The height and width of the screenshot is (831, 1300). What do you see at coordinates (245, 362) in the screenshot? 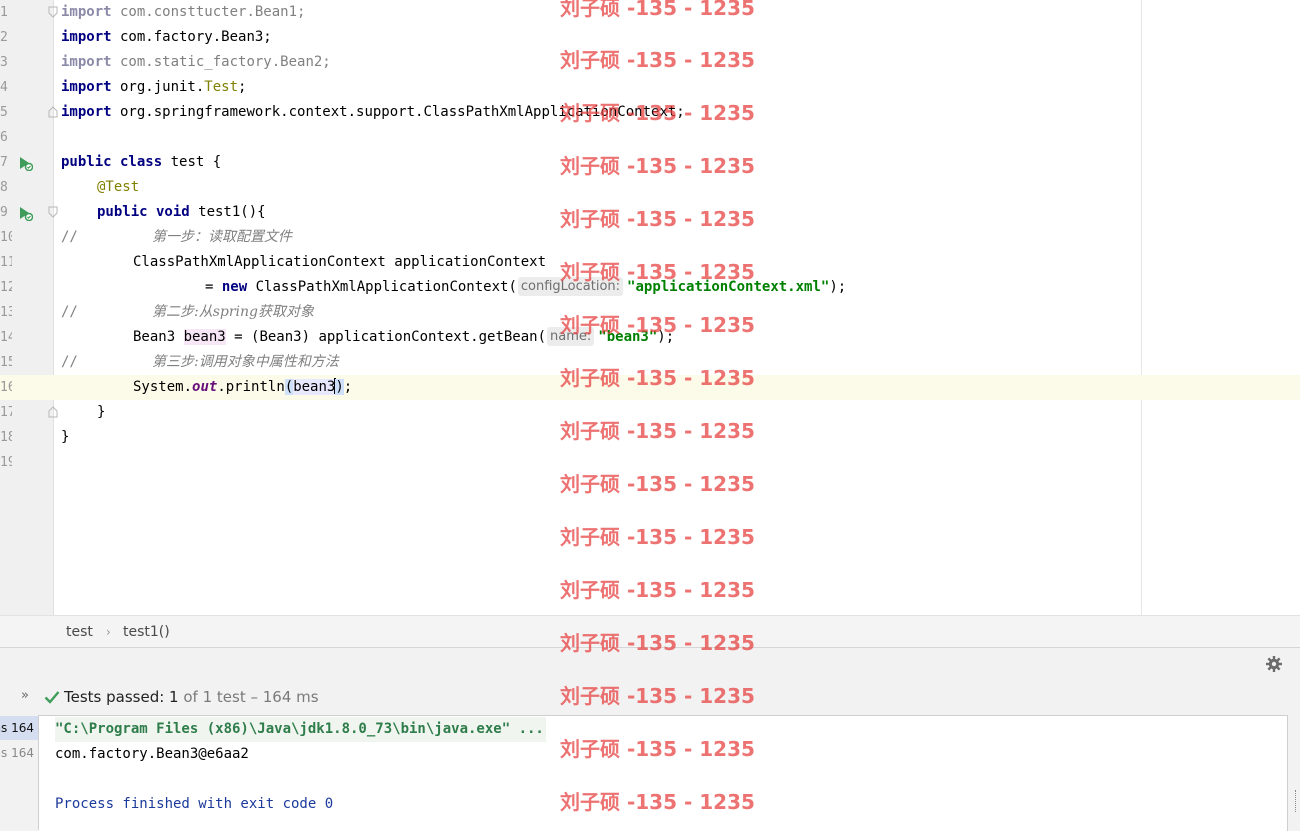
I see `comment-text: 第三步:调用对象中属性和方法` at bounding box center [245, 362].